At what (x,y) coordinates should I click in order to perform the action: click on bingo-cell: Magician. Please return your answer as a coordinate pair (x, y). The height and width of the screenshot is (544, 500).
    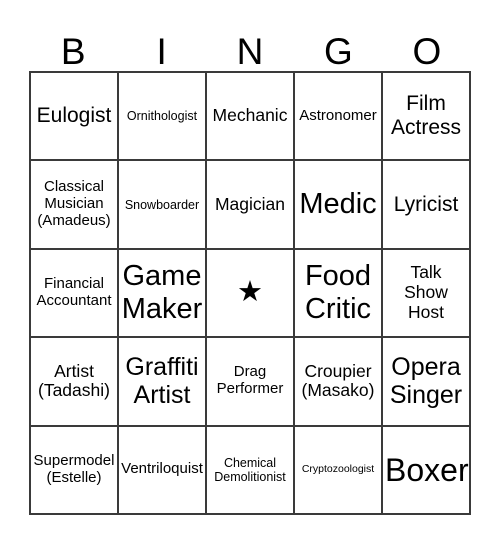
    Looking at the image, I should click on (251, 205).